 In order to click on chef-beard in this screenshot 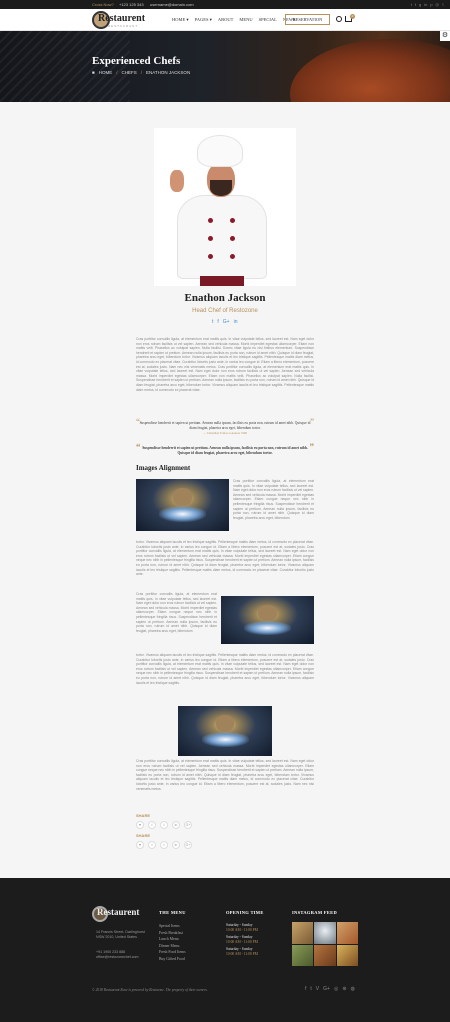, I will do `click(221, 188)`.